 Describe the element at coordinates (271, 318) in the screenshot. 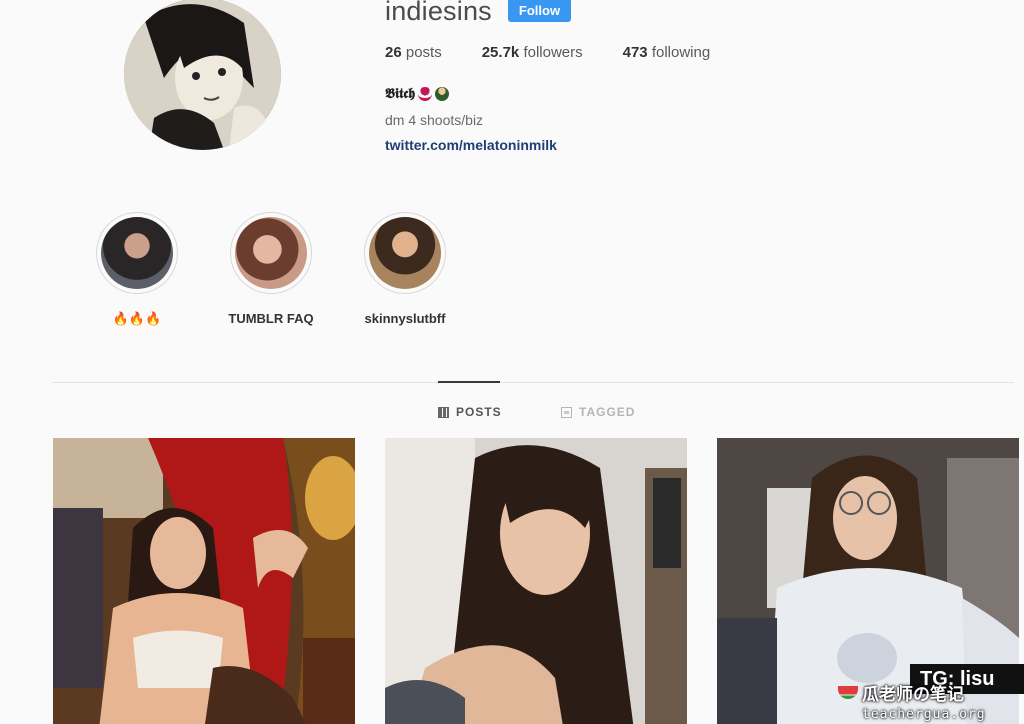

I see `highlight-label: TUMBLR FAQ` at that location.